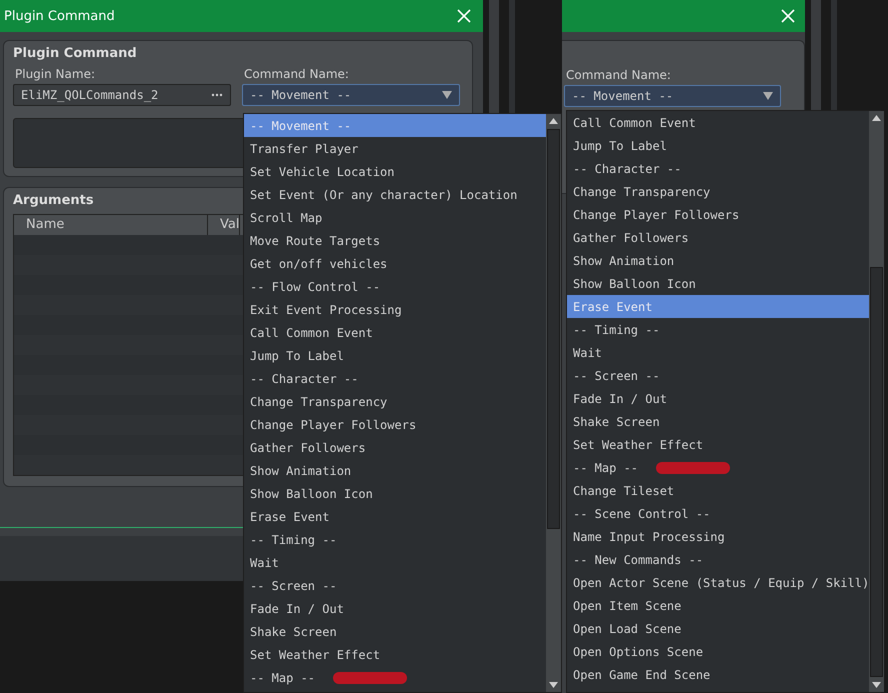  What do you see at coordinates (122, 95) in the screenshot?
I see `plugin-name-field: EliMZ_QOLCommands_2` at bounding box center [122, 95].